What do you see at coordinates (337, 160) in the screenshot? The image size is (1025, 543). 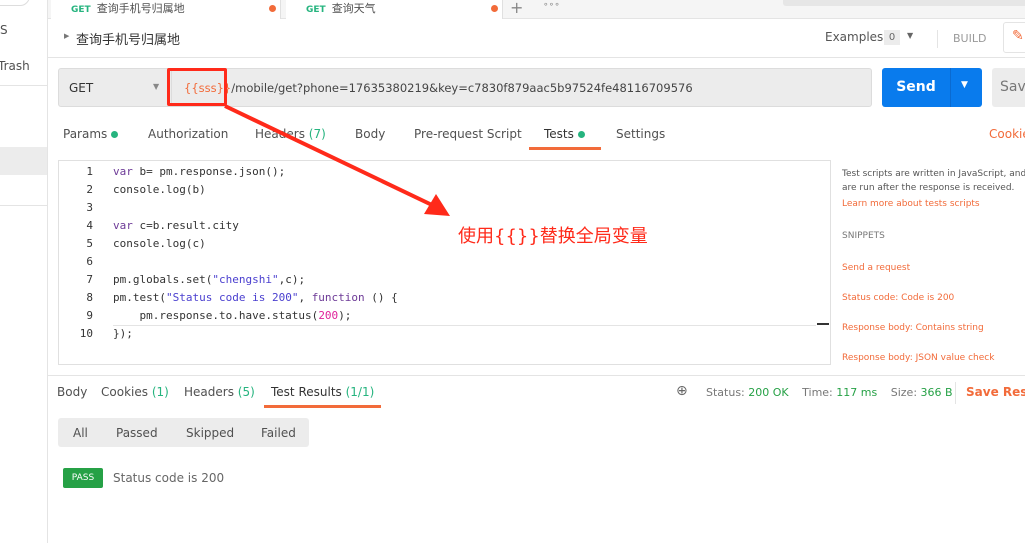 I see `annotation-arrow-icon` at bounding box center [337, 160].